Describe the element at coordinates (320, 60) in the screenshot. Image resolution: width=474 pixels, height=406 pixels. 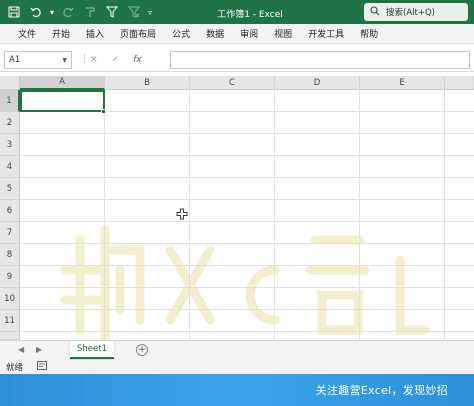
I see `formula-input` at that location.